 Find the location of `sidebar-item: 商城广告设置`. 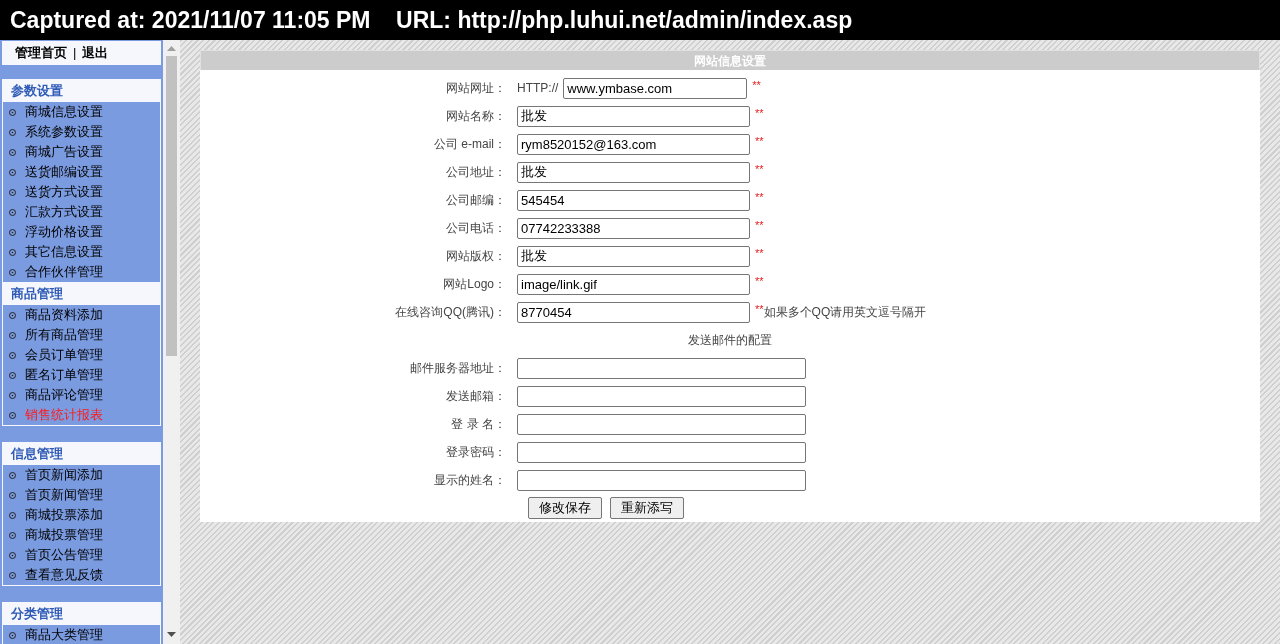

sidebar-item: 商城广告设置 is located at coordinates (64, 152).